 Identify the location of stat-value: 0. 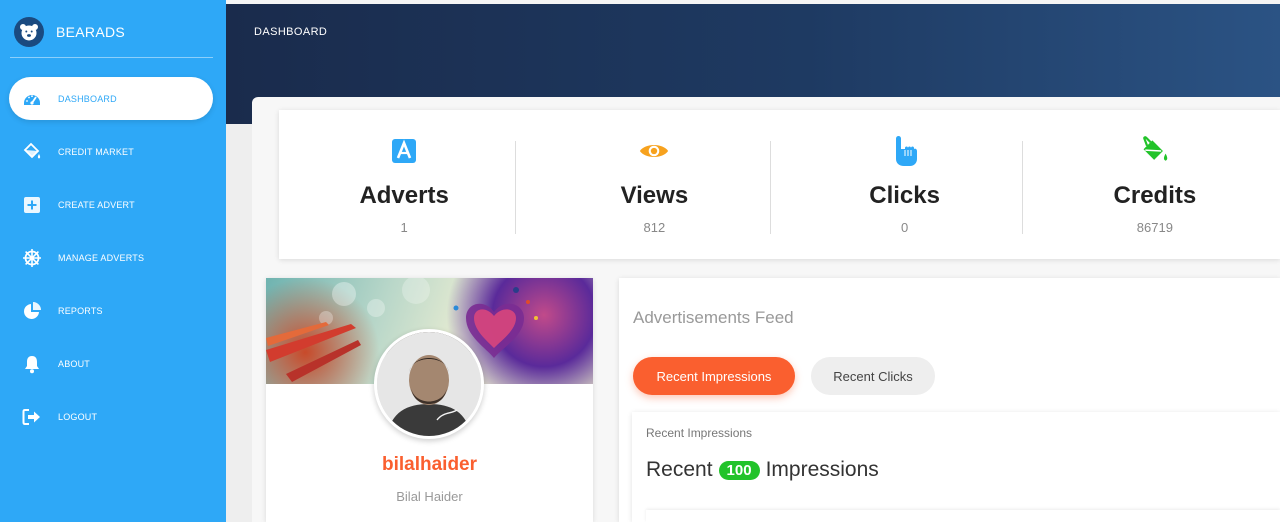
(905, 227).